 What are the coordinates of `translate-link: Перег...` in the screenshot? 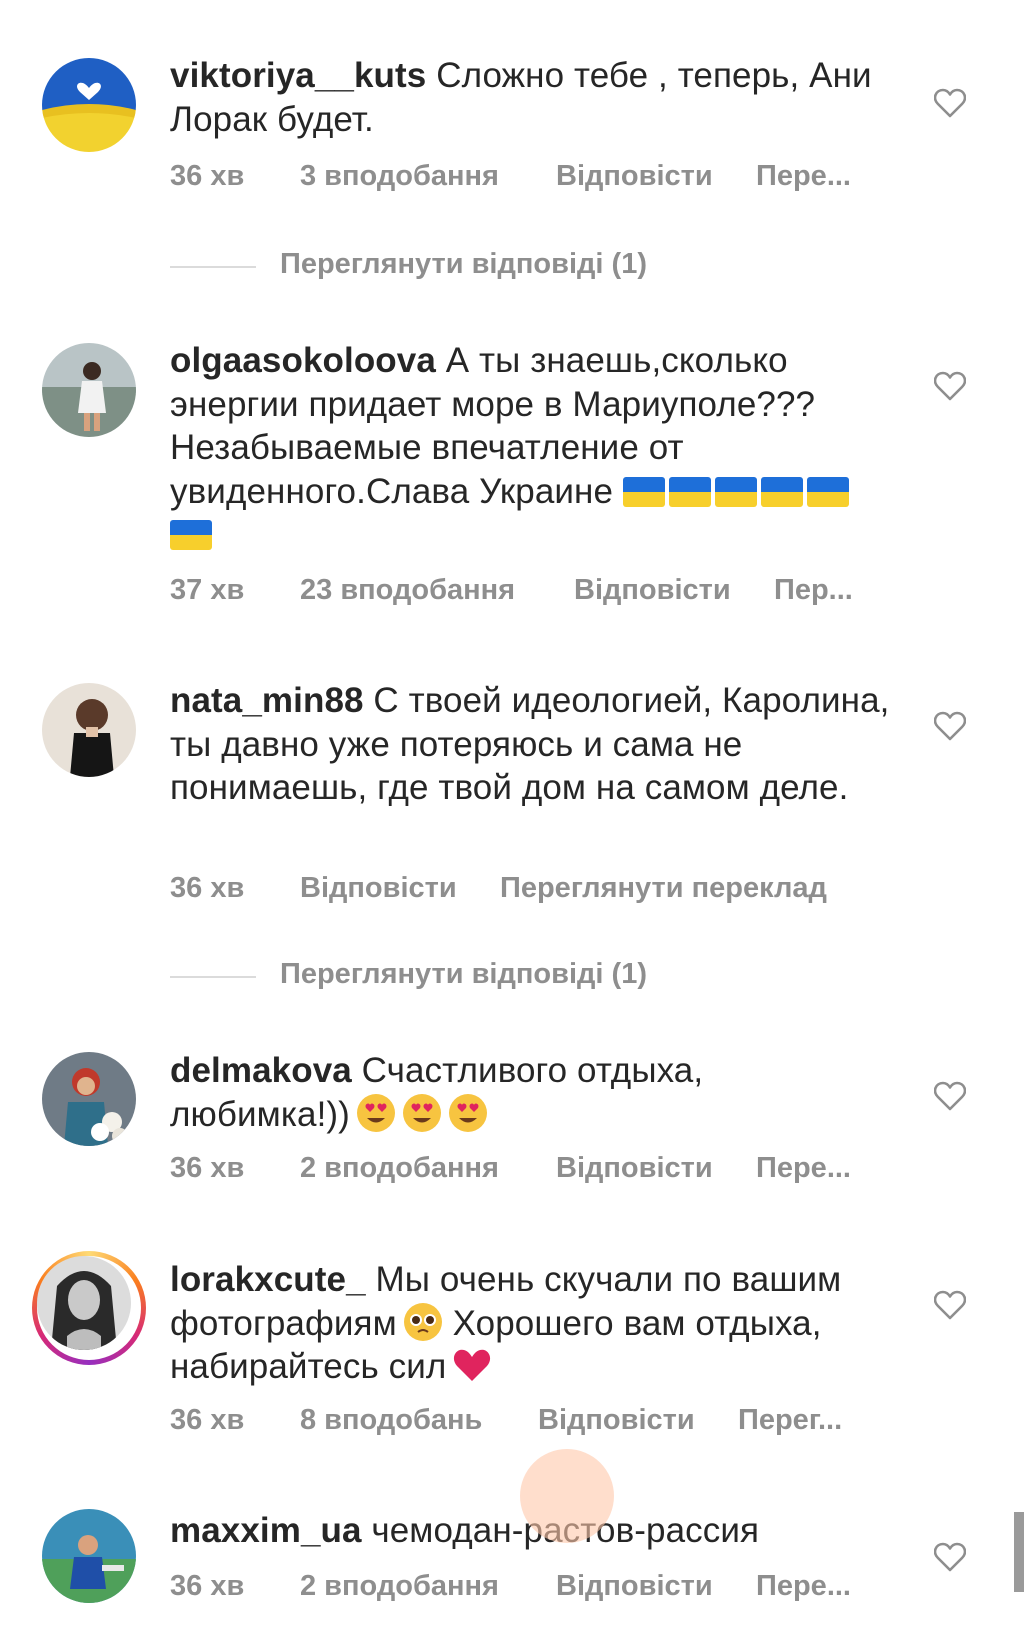 It's located at (790, 1420).